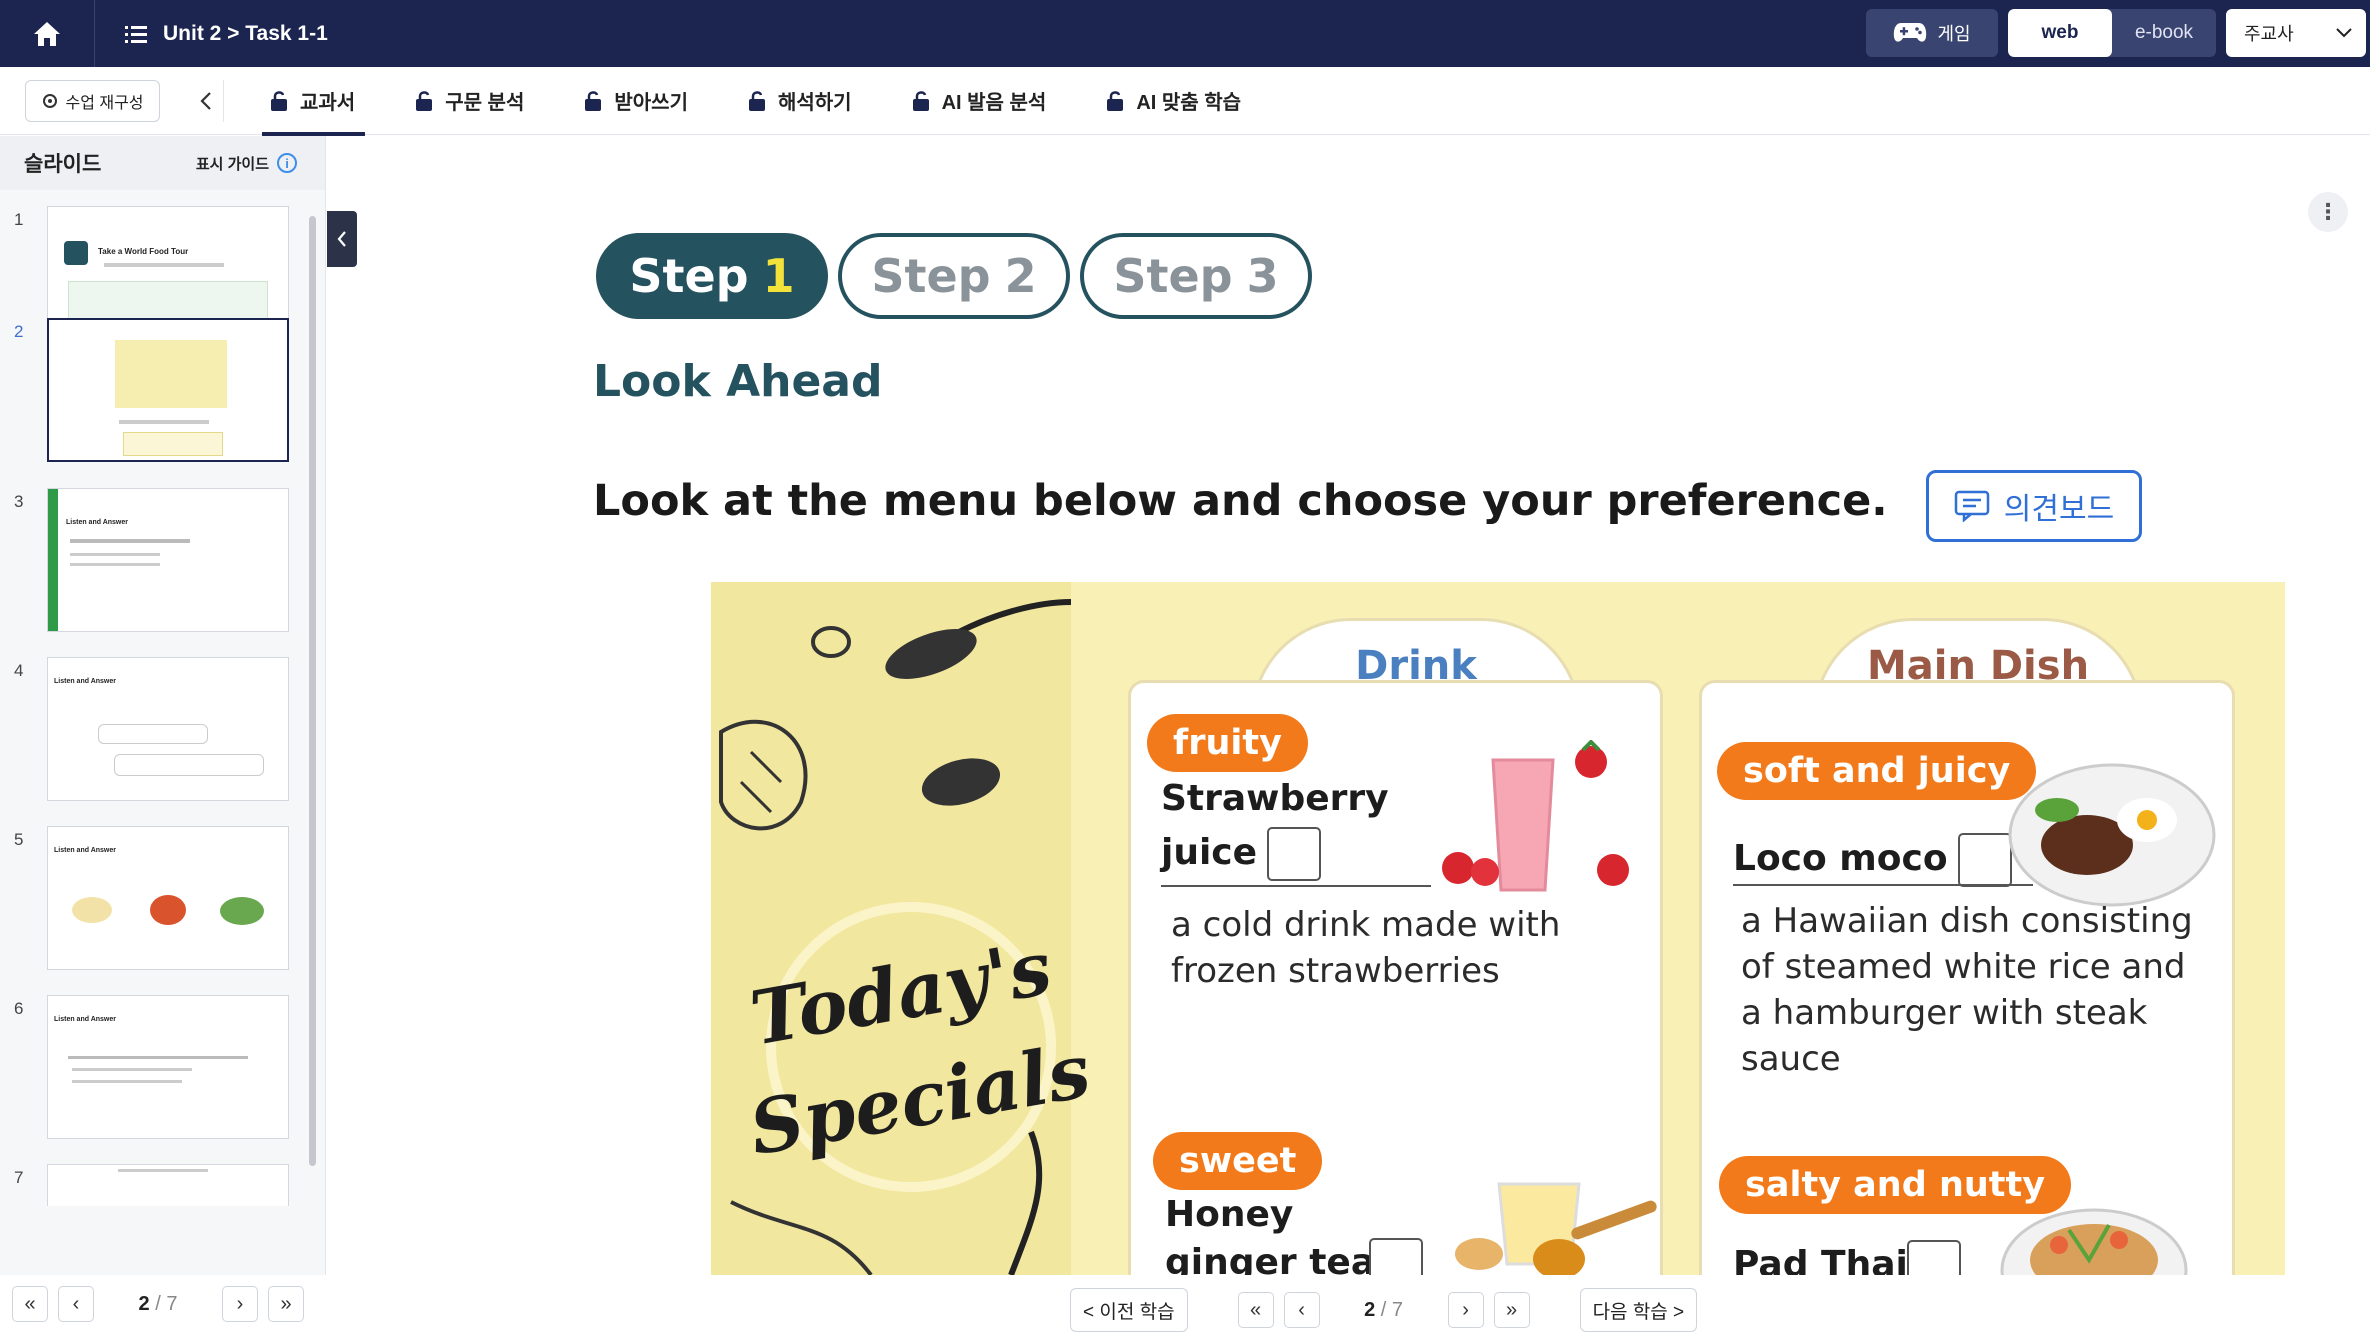 The height and width of the screenshot is (1333, 2370). Describe the element at coordinates (47, 33) in the screenshot. I see `home-button` at that location.